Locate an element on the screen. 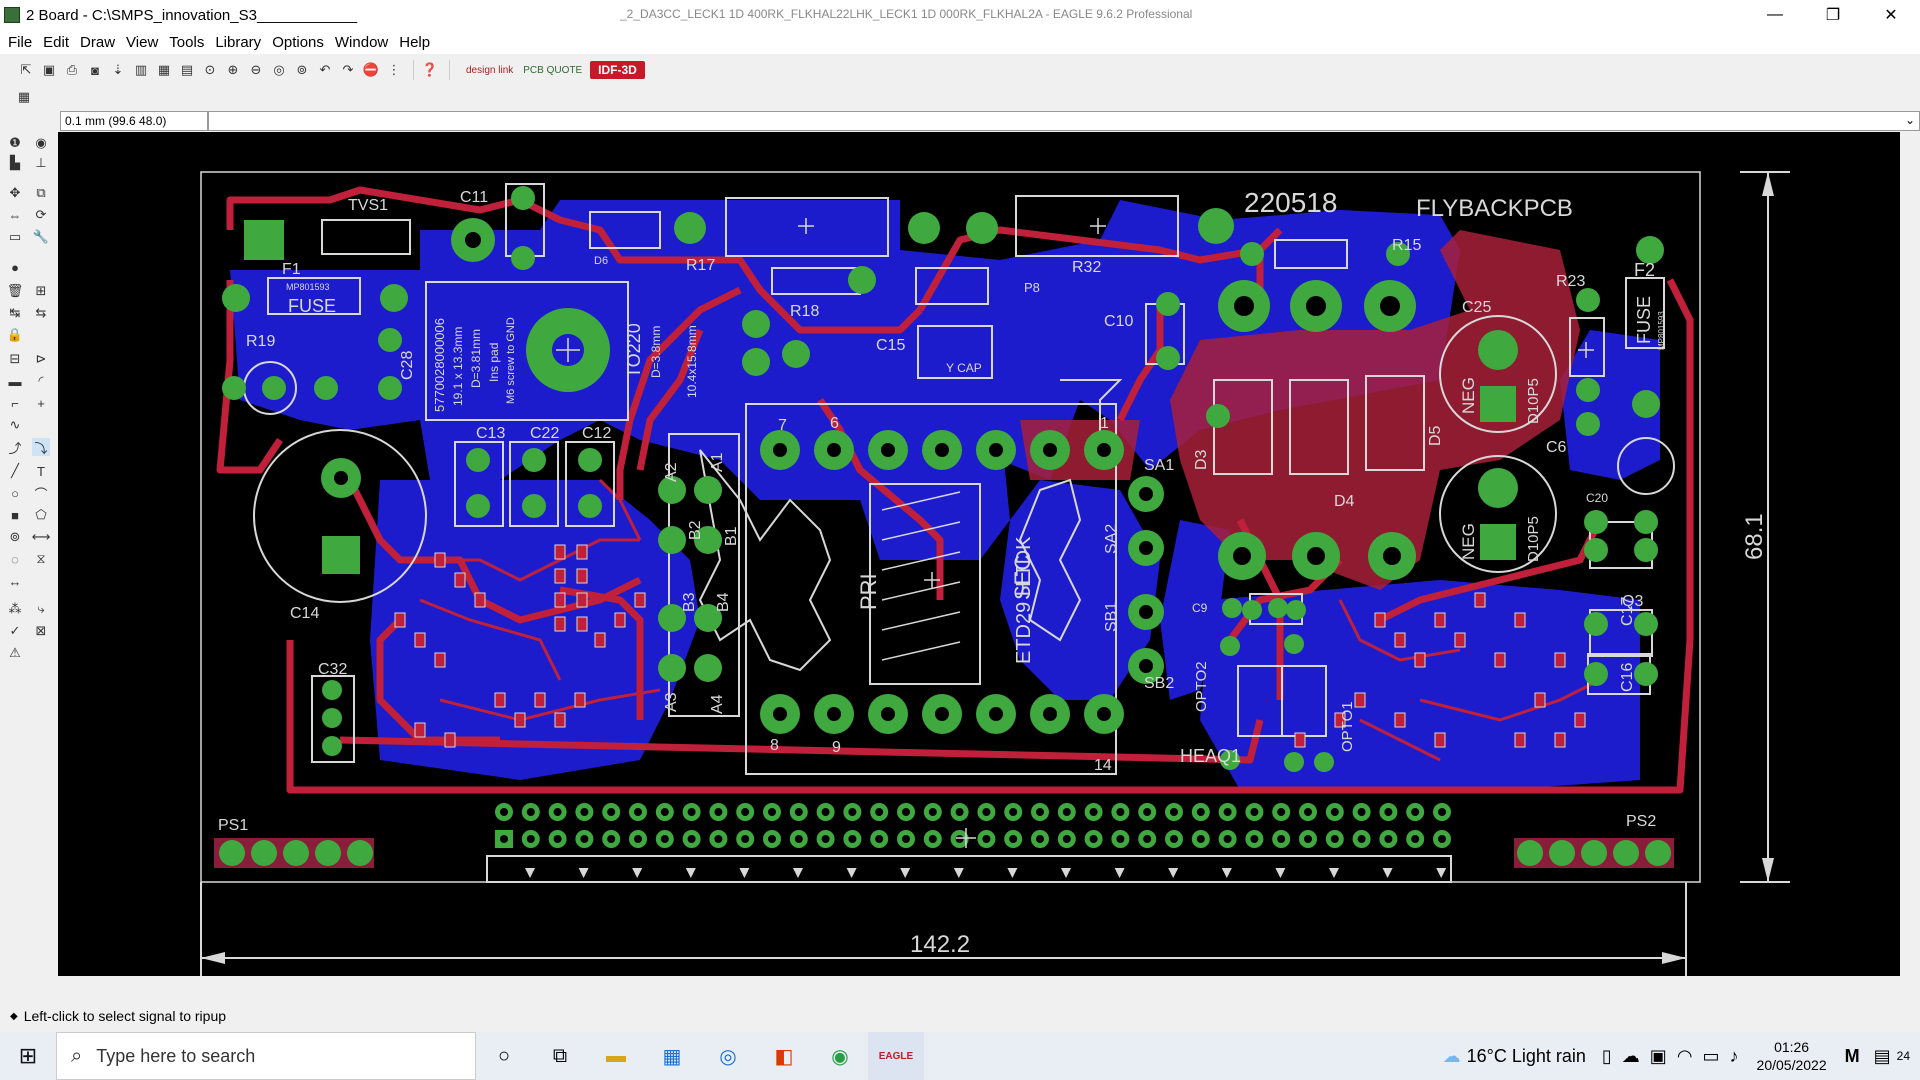  ripup-icon: ⤵ is located at coordinates (41, 447).